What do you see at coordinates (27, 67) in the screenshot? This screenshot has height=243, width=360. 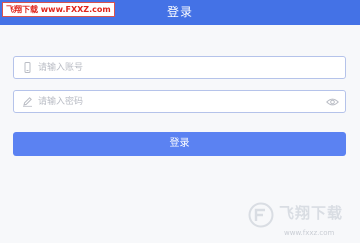 I see `phone-icon` at bounding box center [27, 67].